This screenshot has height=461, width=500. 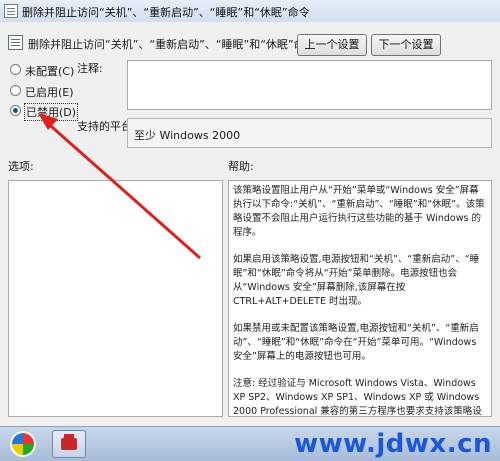 What do you see at coordinates (50, 71) in the screenshot?
I see `radio-label: 未配置(C)` at bounding box center [50, 71].